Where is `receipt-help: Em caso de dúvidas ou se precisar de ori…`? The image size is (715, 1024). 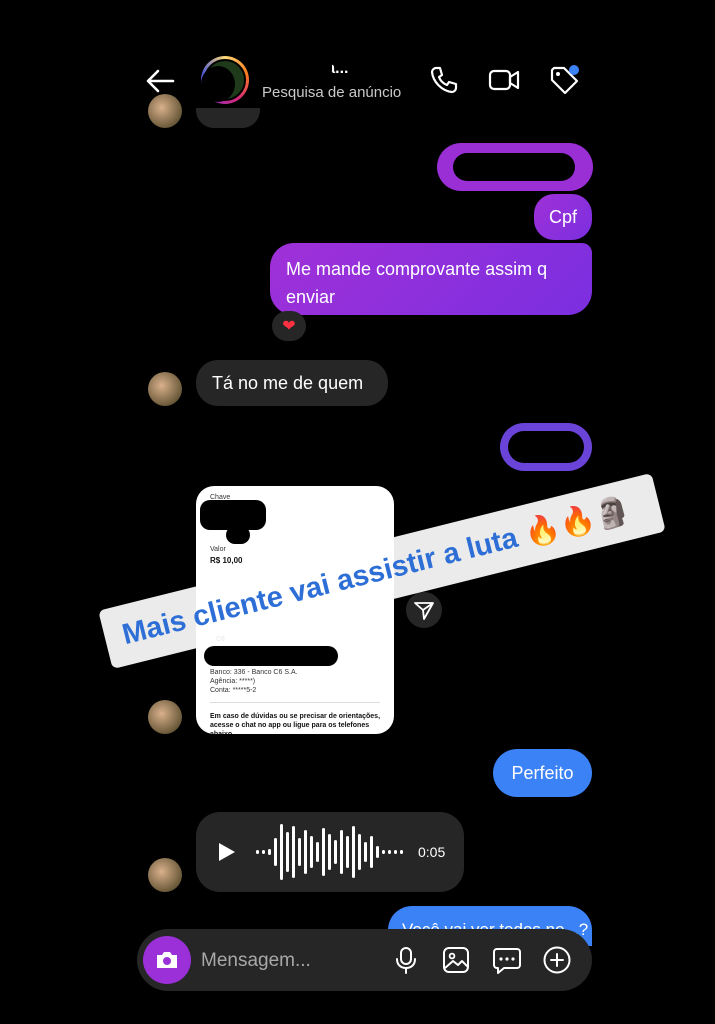 receipt-help: Em caso de dúvidas ou se precisar de ori… is located at coordinates (295, 723).